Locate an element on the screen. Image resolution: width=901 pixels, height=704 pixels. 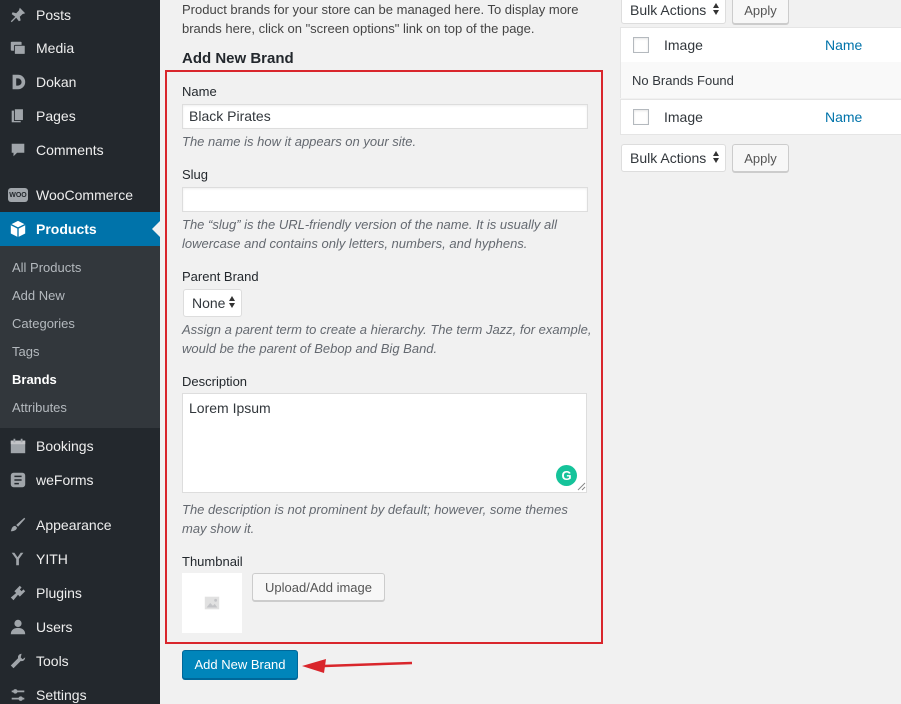
sidebar-item-label: Dokan is located at coordinates (56, 82).